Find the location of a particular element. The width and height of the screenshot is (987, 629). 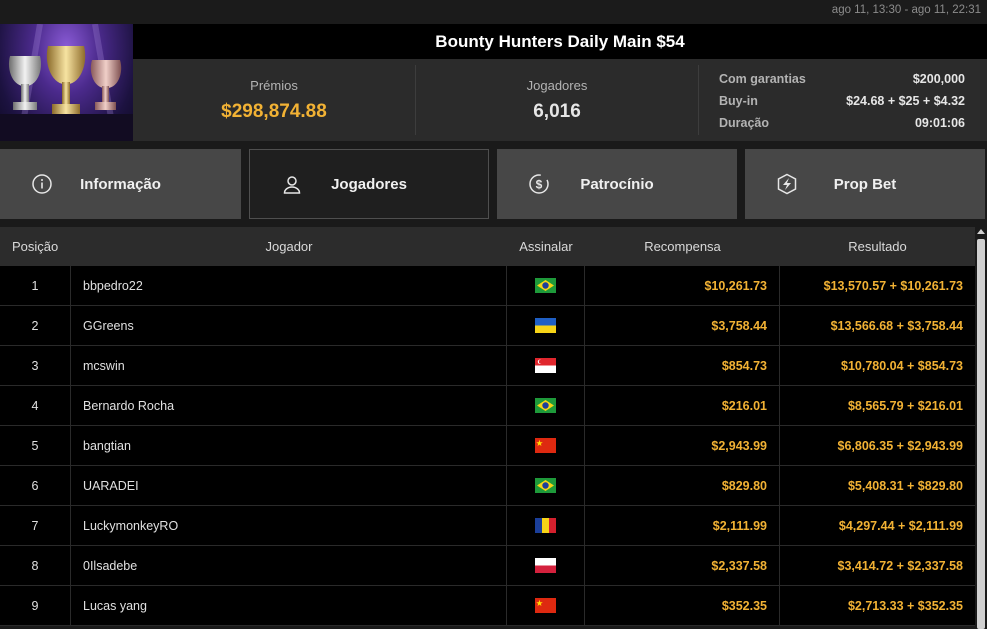

table-row: 3 mcswin $854.73 $10,780.04 + $854.73 is located at coordinates (487, 366).